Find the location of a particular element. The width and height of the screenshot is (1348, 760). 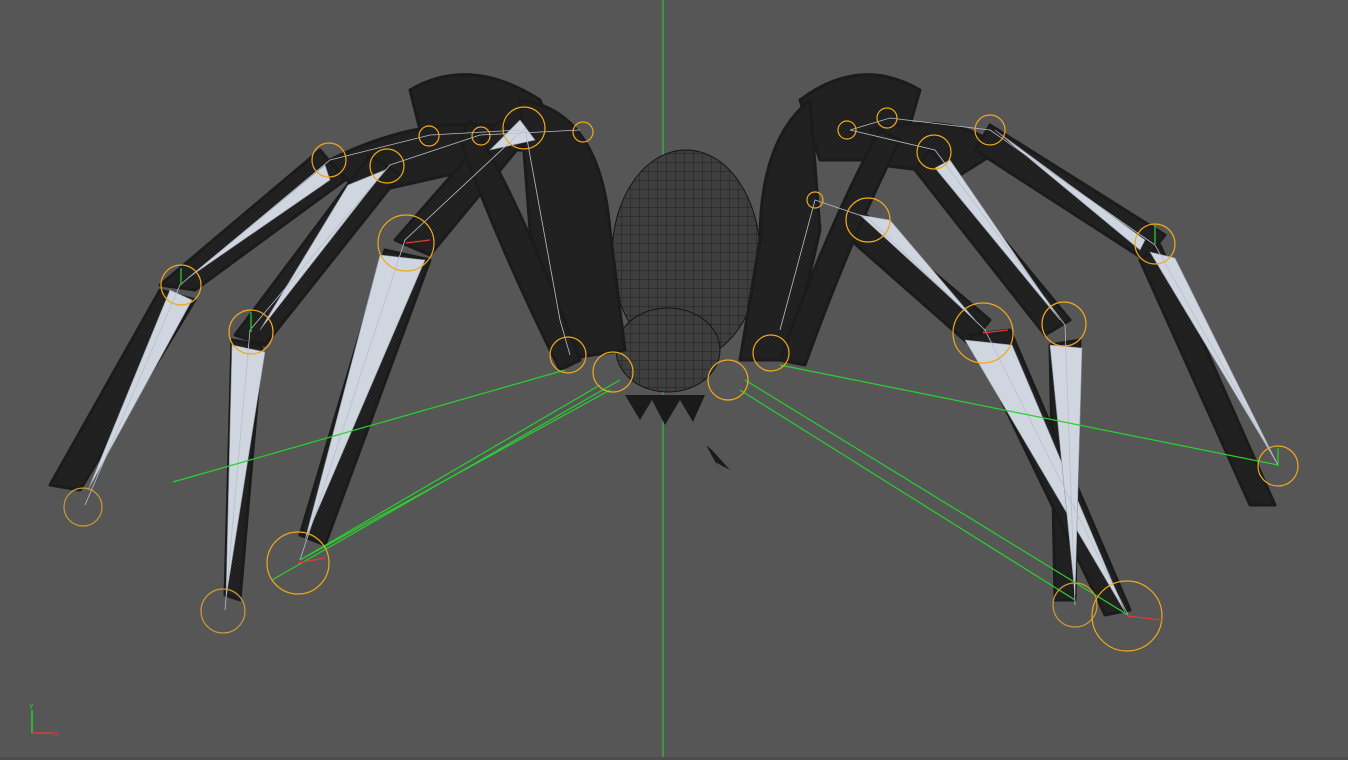

y-axis-label: Y is located at coordinates (31, 707).